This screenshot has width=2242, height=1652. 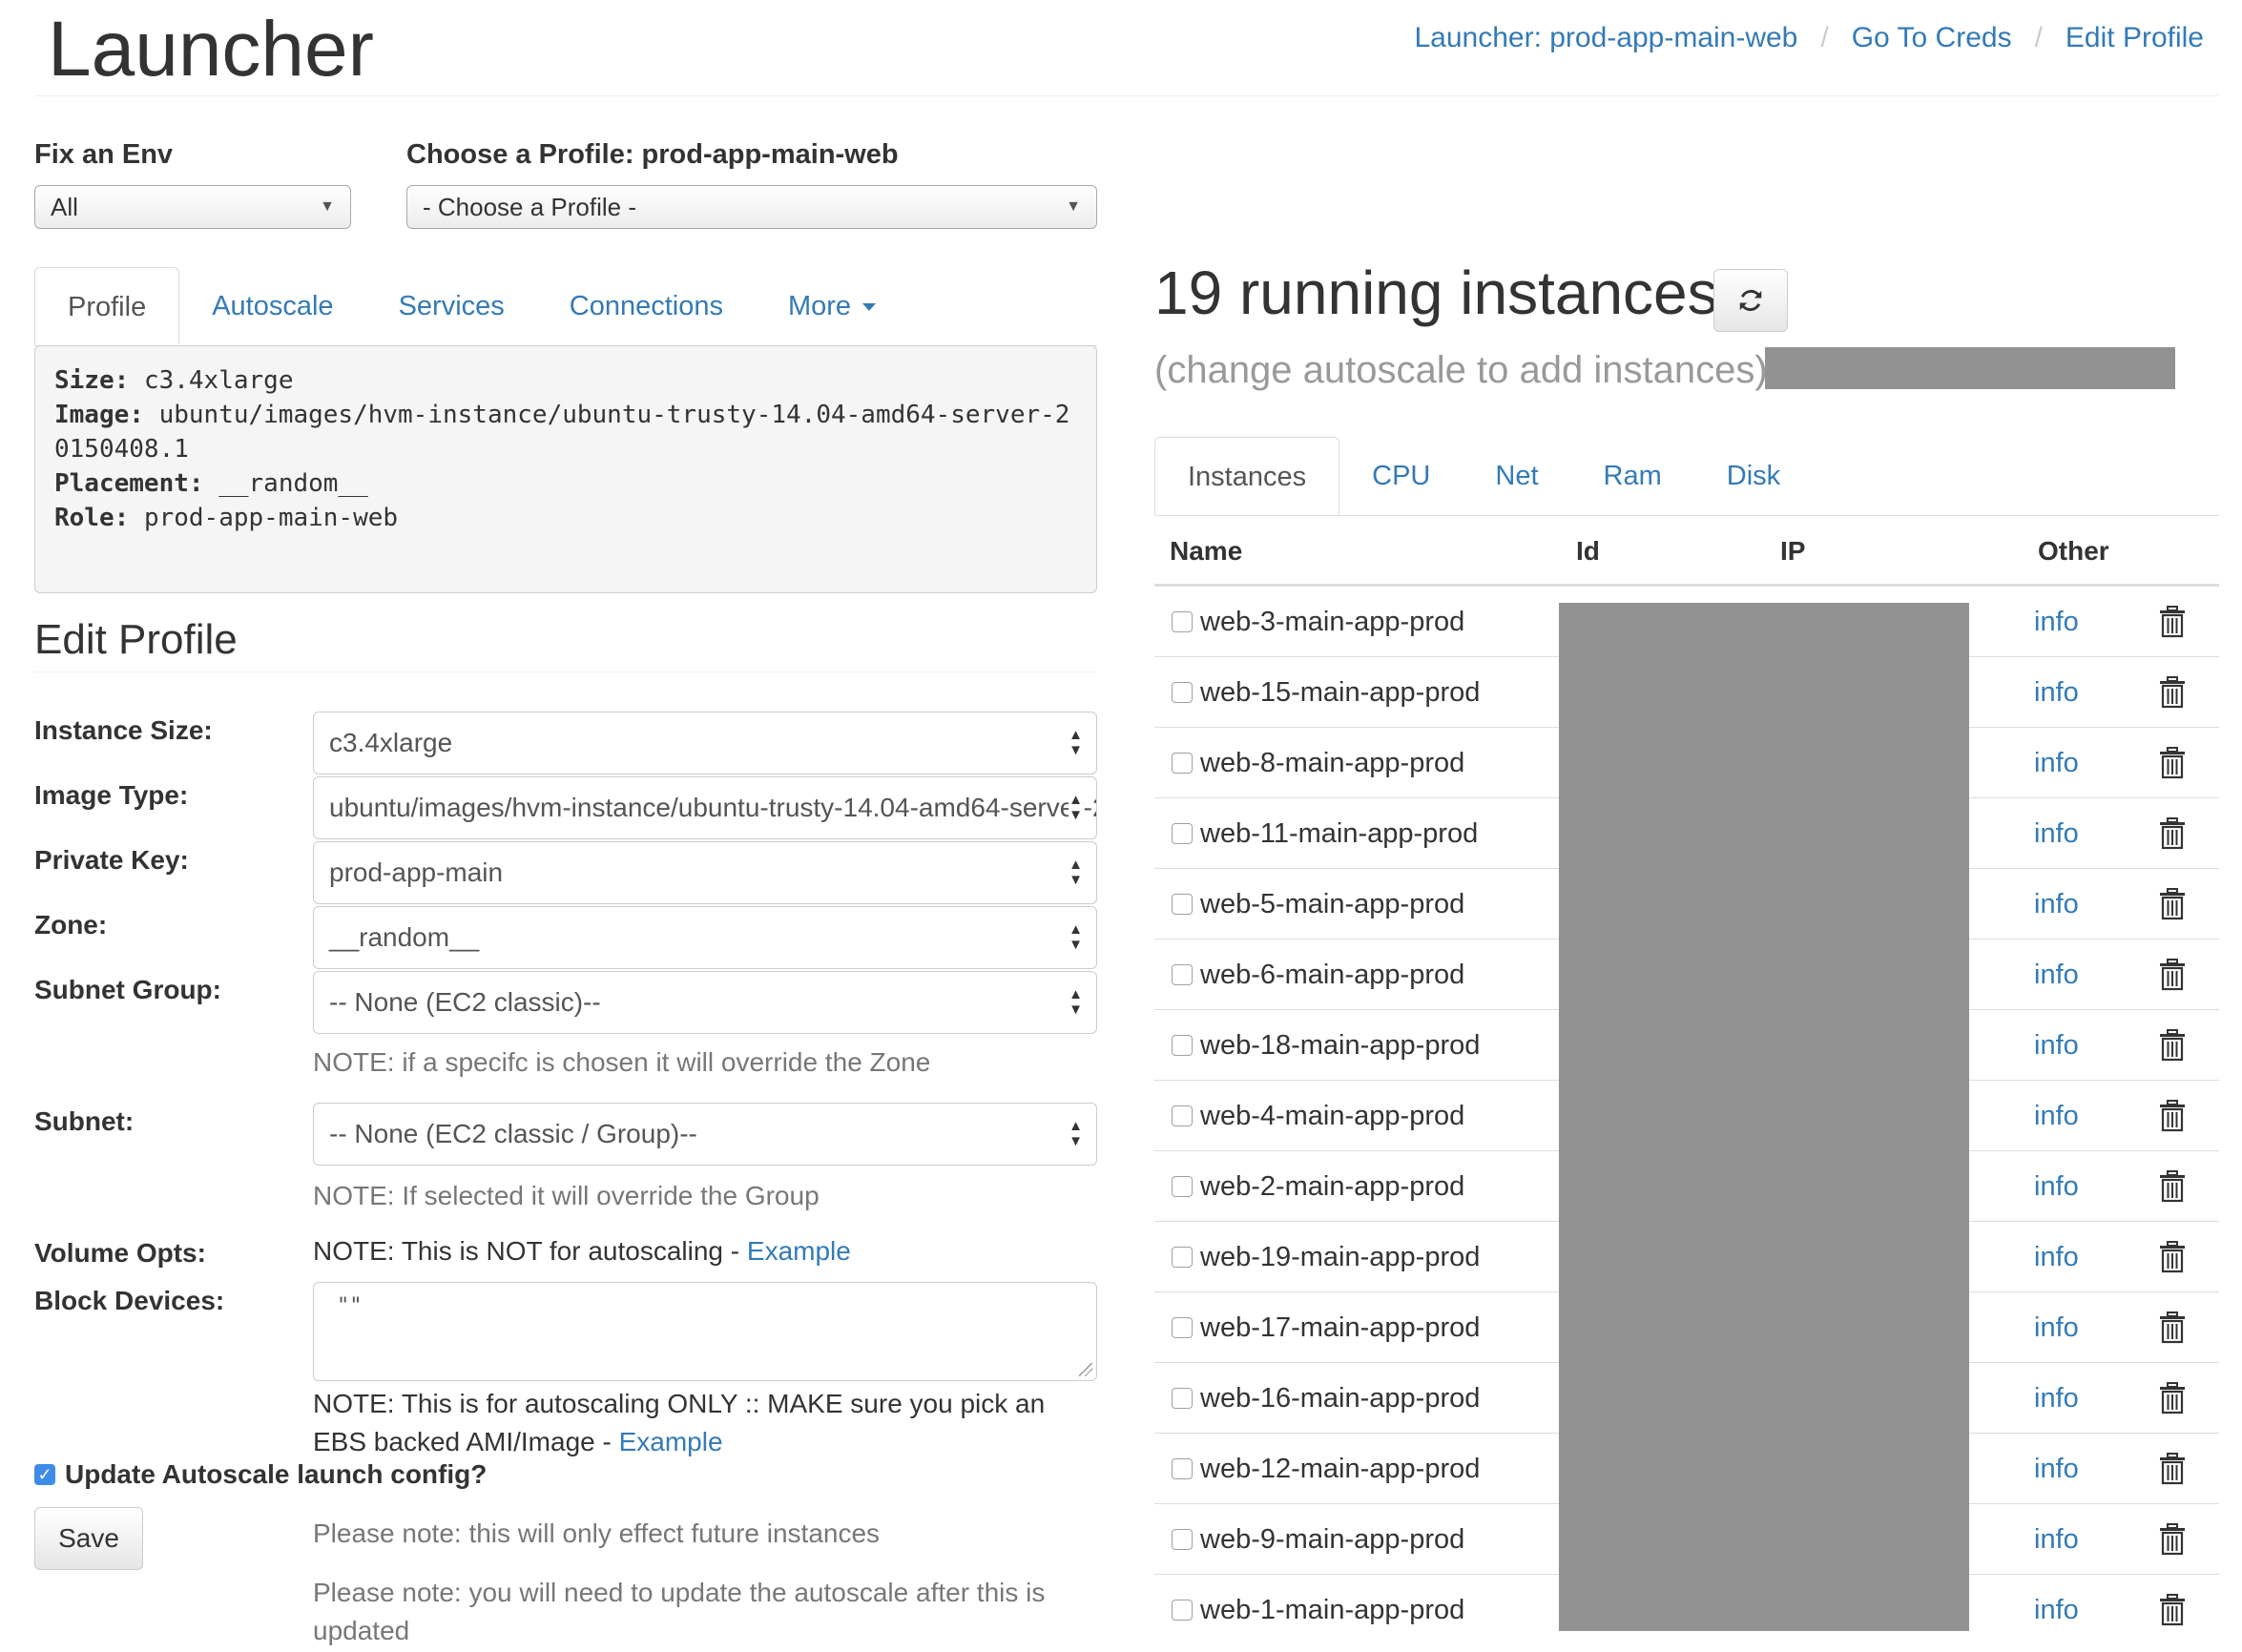 I want to click on column-header-ip: IP, so click(x=1793, y=551).